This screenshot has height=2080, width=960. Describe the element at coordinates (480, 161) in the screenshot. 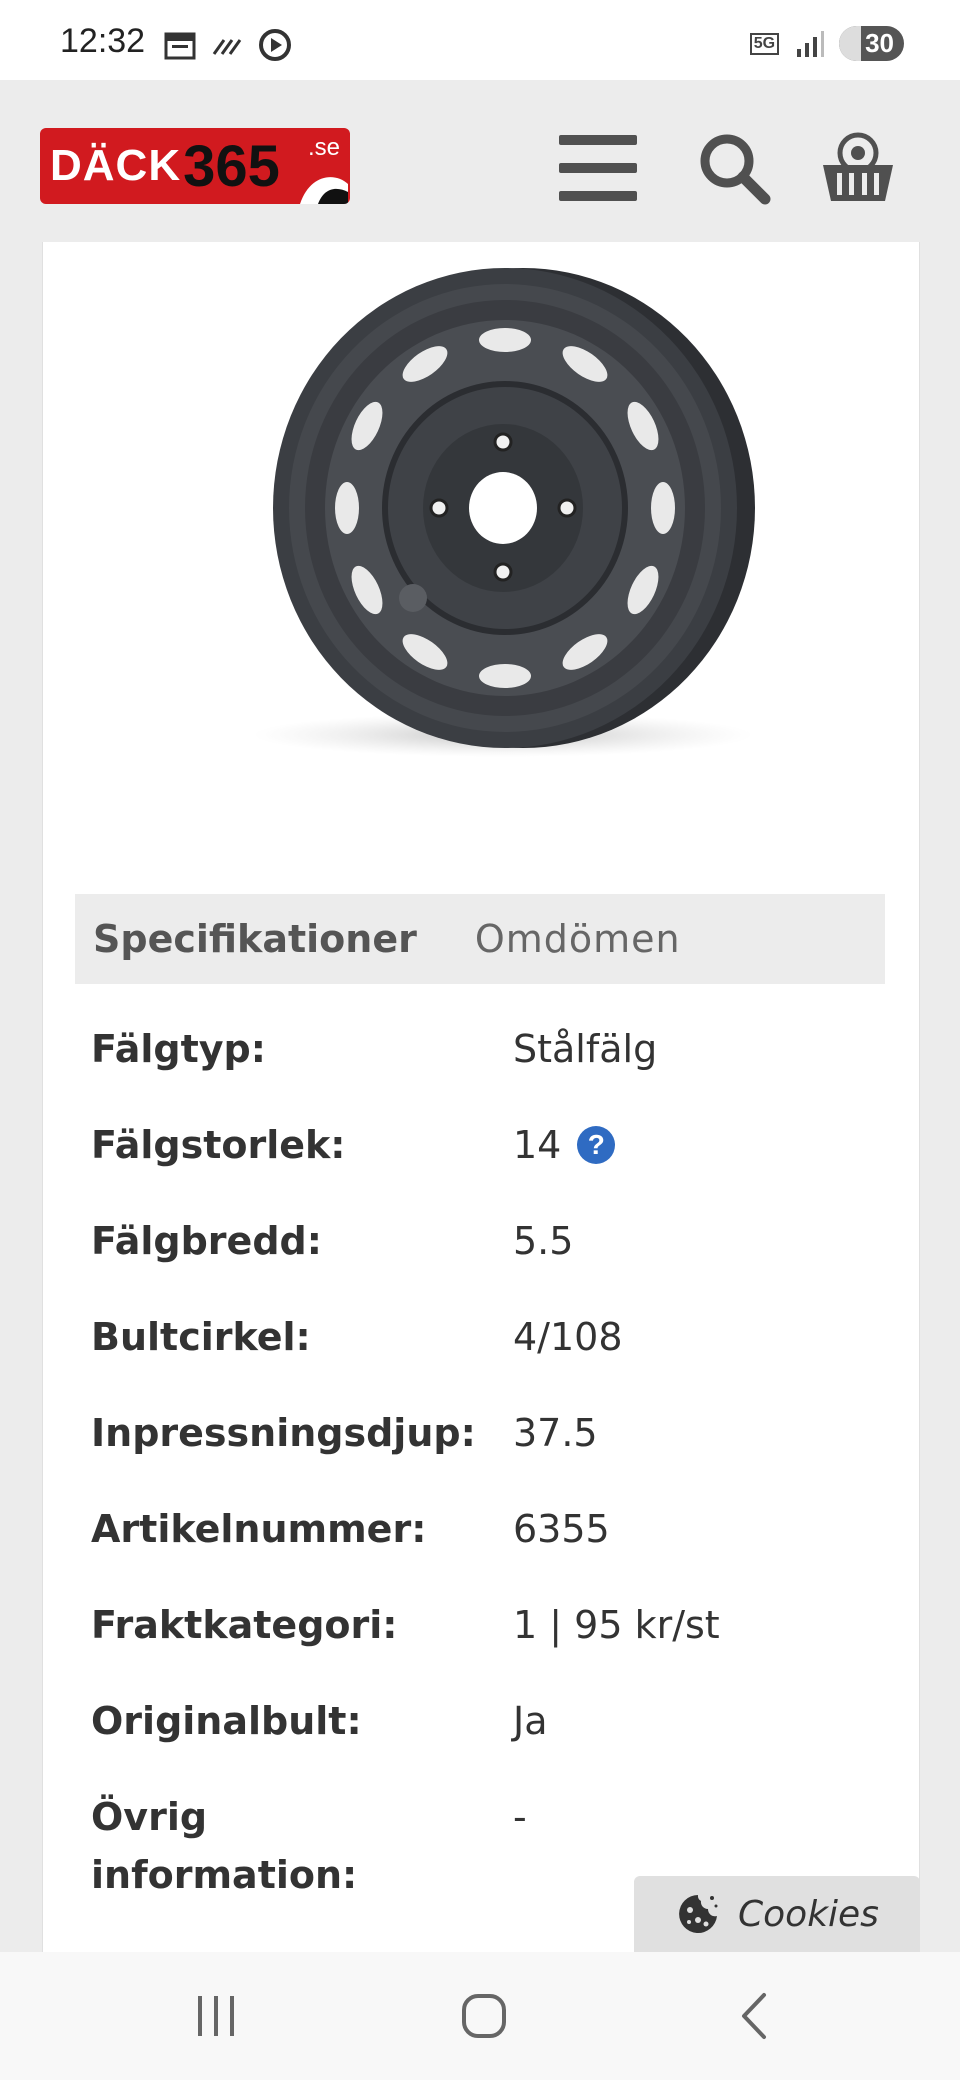

I see `site-header: DÄCK 365 .se` at that location.